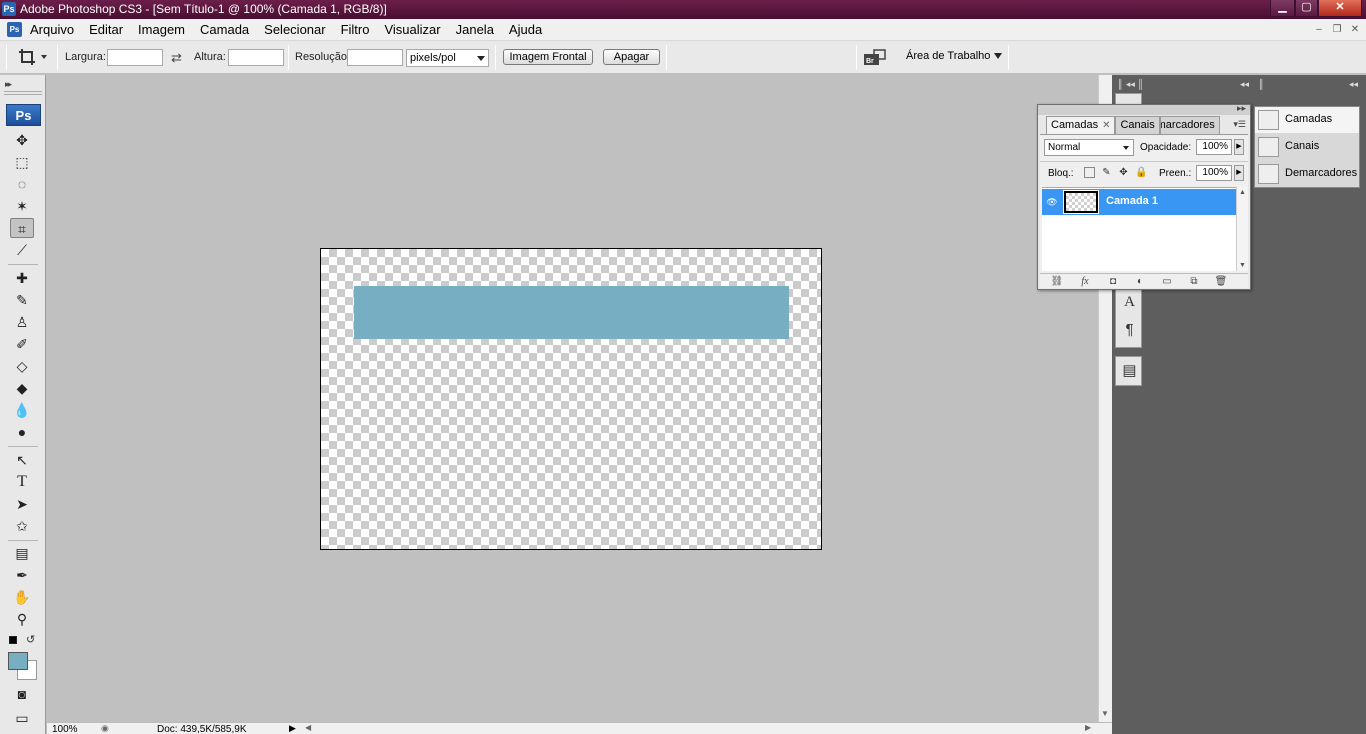 This screenshot has width=1366, height=734. Describe the element at coordinates (22, 388) in the screenshot. I see `paint-bucket-tool-icon: ◆` at that location.